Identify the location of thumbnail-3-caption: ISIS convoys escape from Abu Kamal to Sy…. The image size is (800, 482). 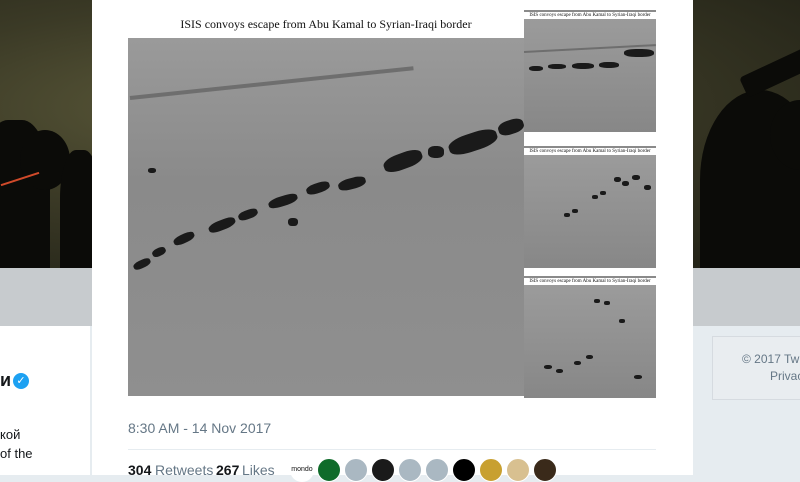
(590, 281).